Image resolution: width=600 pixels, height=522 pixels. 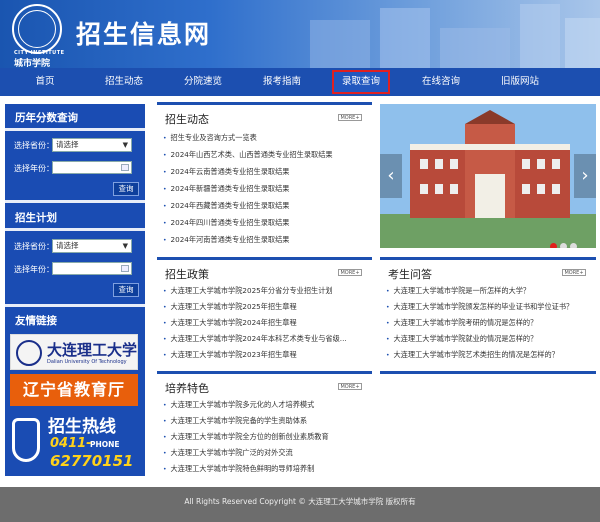 I want to click on admission-hotline: 招生热线 0411- PHONE 62770151, so click(x=75, y=442).